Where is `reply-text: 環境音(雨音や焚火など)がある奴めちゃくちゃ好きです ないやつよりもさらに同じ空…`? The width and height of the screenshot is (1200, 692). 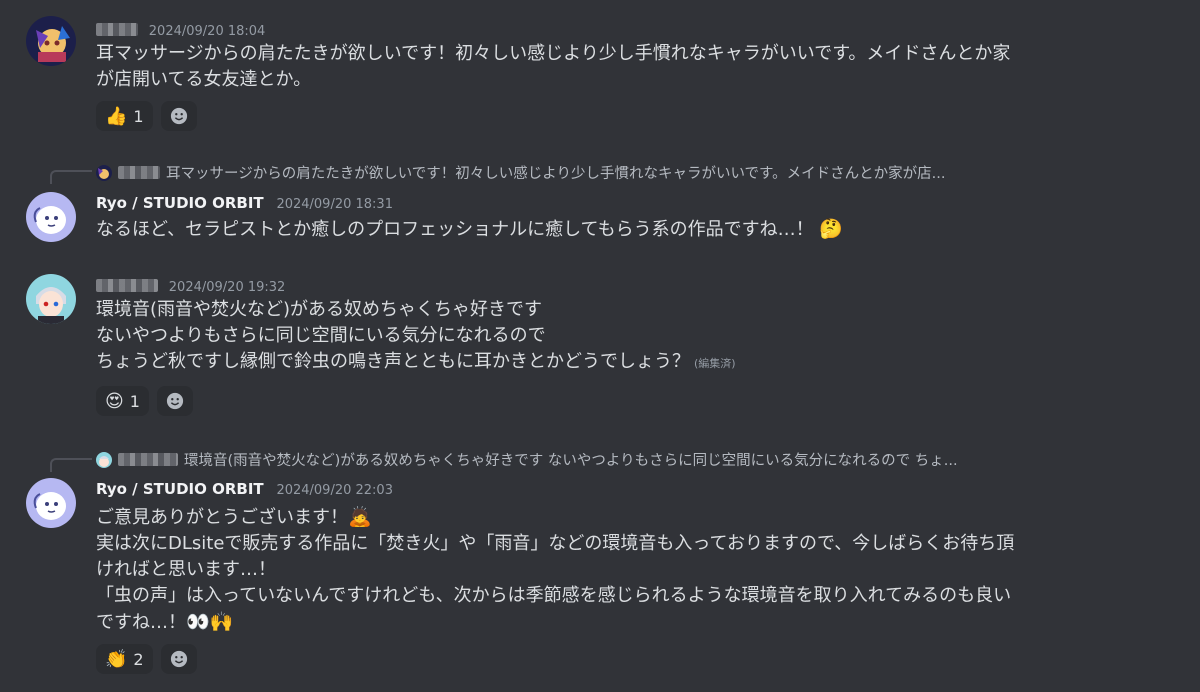 reply-text: 環境音(雨音や焚火など)がある奴めちゃくちゃ好きです ないやつよりもさらに同じ空… is located at coordinates (571, 461).